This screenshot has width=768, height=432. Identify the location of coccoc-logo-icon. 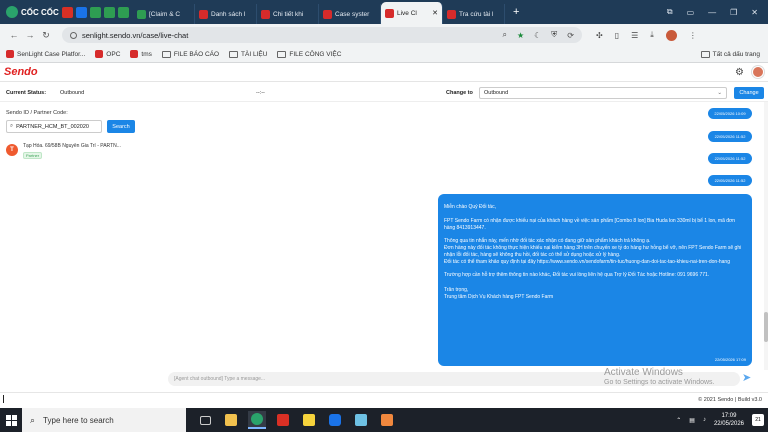
(12, 12).